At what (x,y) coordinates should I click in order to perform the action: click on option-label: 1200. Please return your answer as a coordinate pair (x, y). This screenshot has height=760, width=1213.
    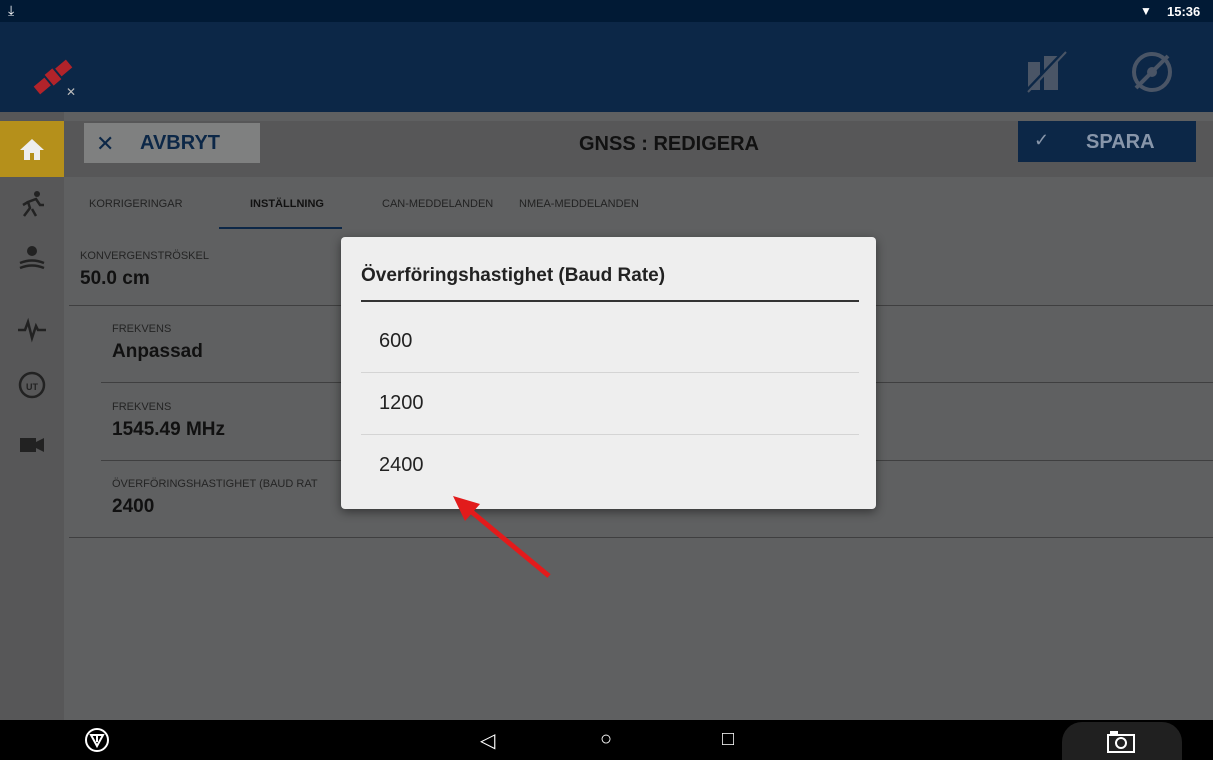
    Looking at the image, I should click on (401, 403).